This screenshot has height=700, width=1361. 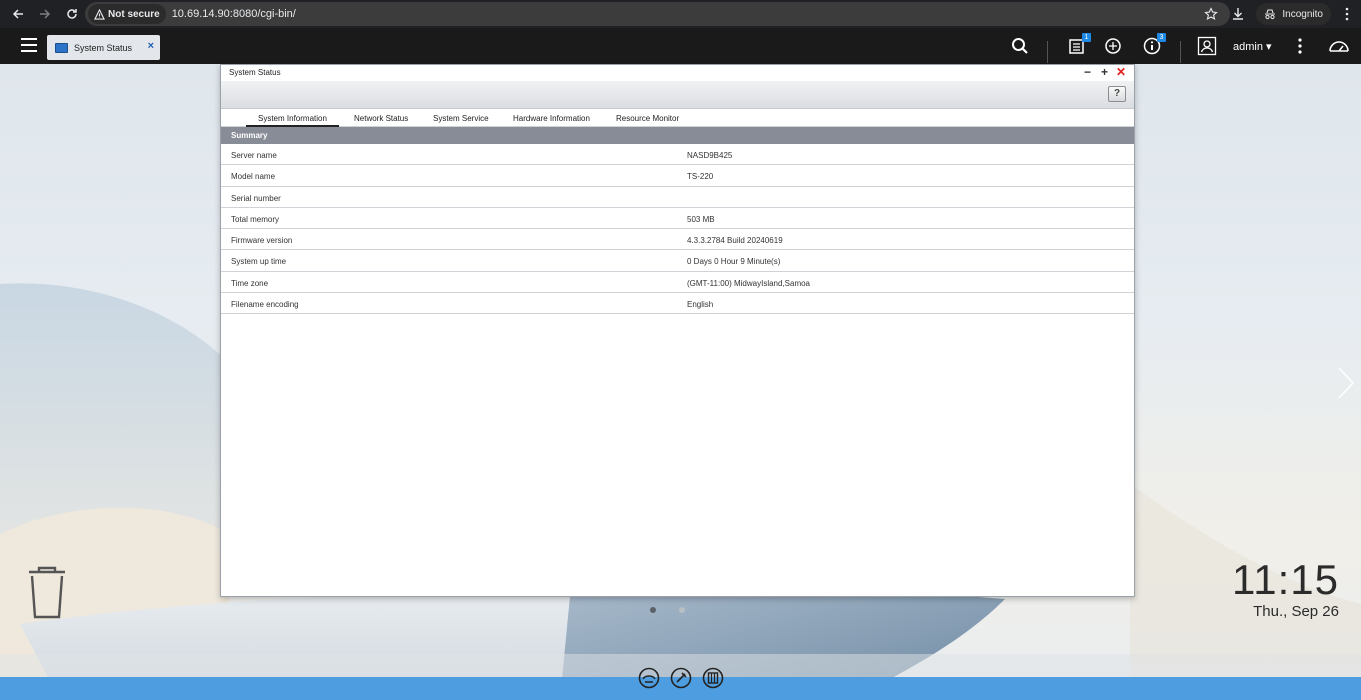 I want to click on row-label: Model name, so click(x=253, y=177).